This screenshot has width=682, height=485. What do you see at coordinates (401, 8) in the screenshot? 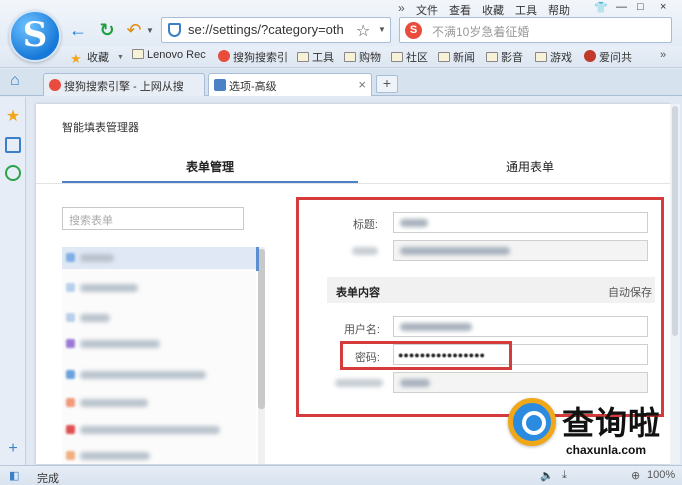
I see `menu-overflow: »` at bounding box center [401, 8].